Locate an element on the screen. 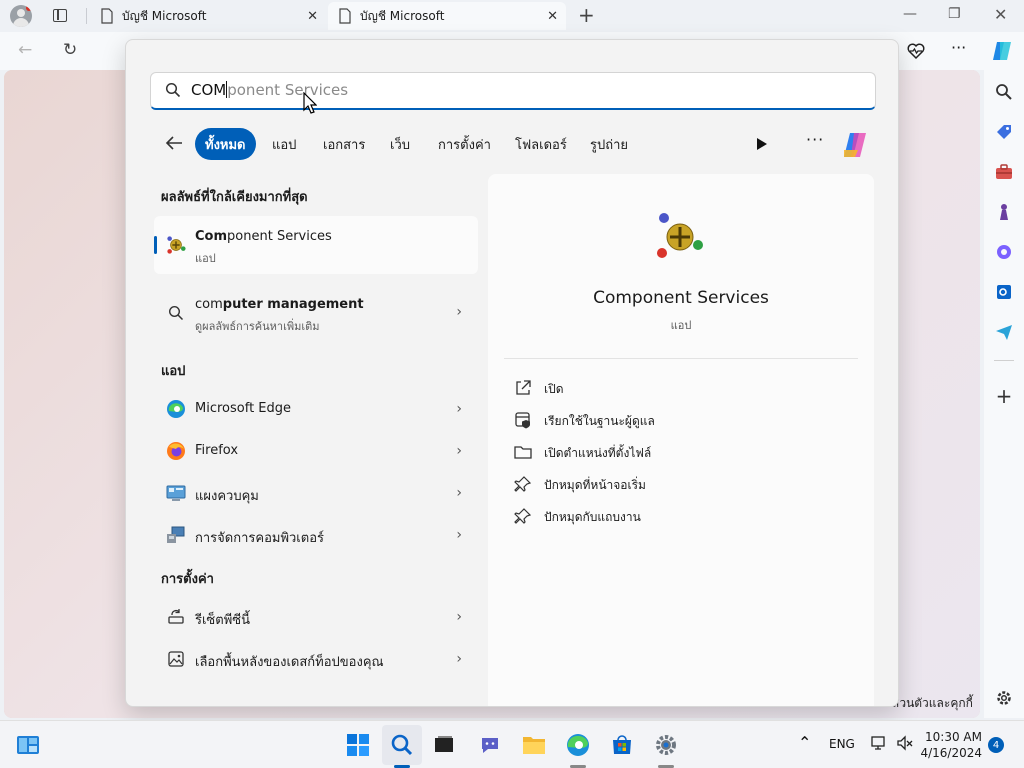 The image size is (1024, 768). settings-and-more-icon: ··· is located at coordinates (958, 47).